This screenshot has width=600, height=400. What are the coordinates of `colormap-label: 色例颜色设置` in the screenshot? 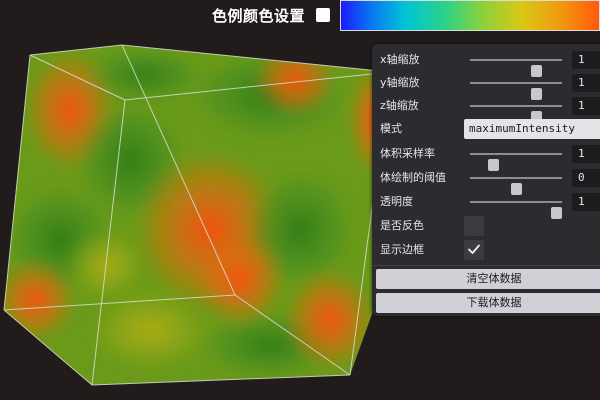 It's located at (259, 16).